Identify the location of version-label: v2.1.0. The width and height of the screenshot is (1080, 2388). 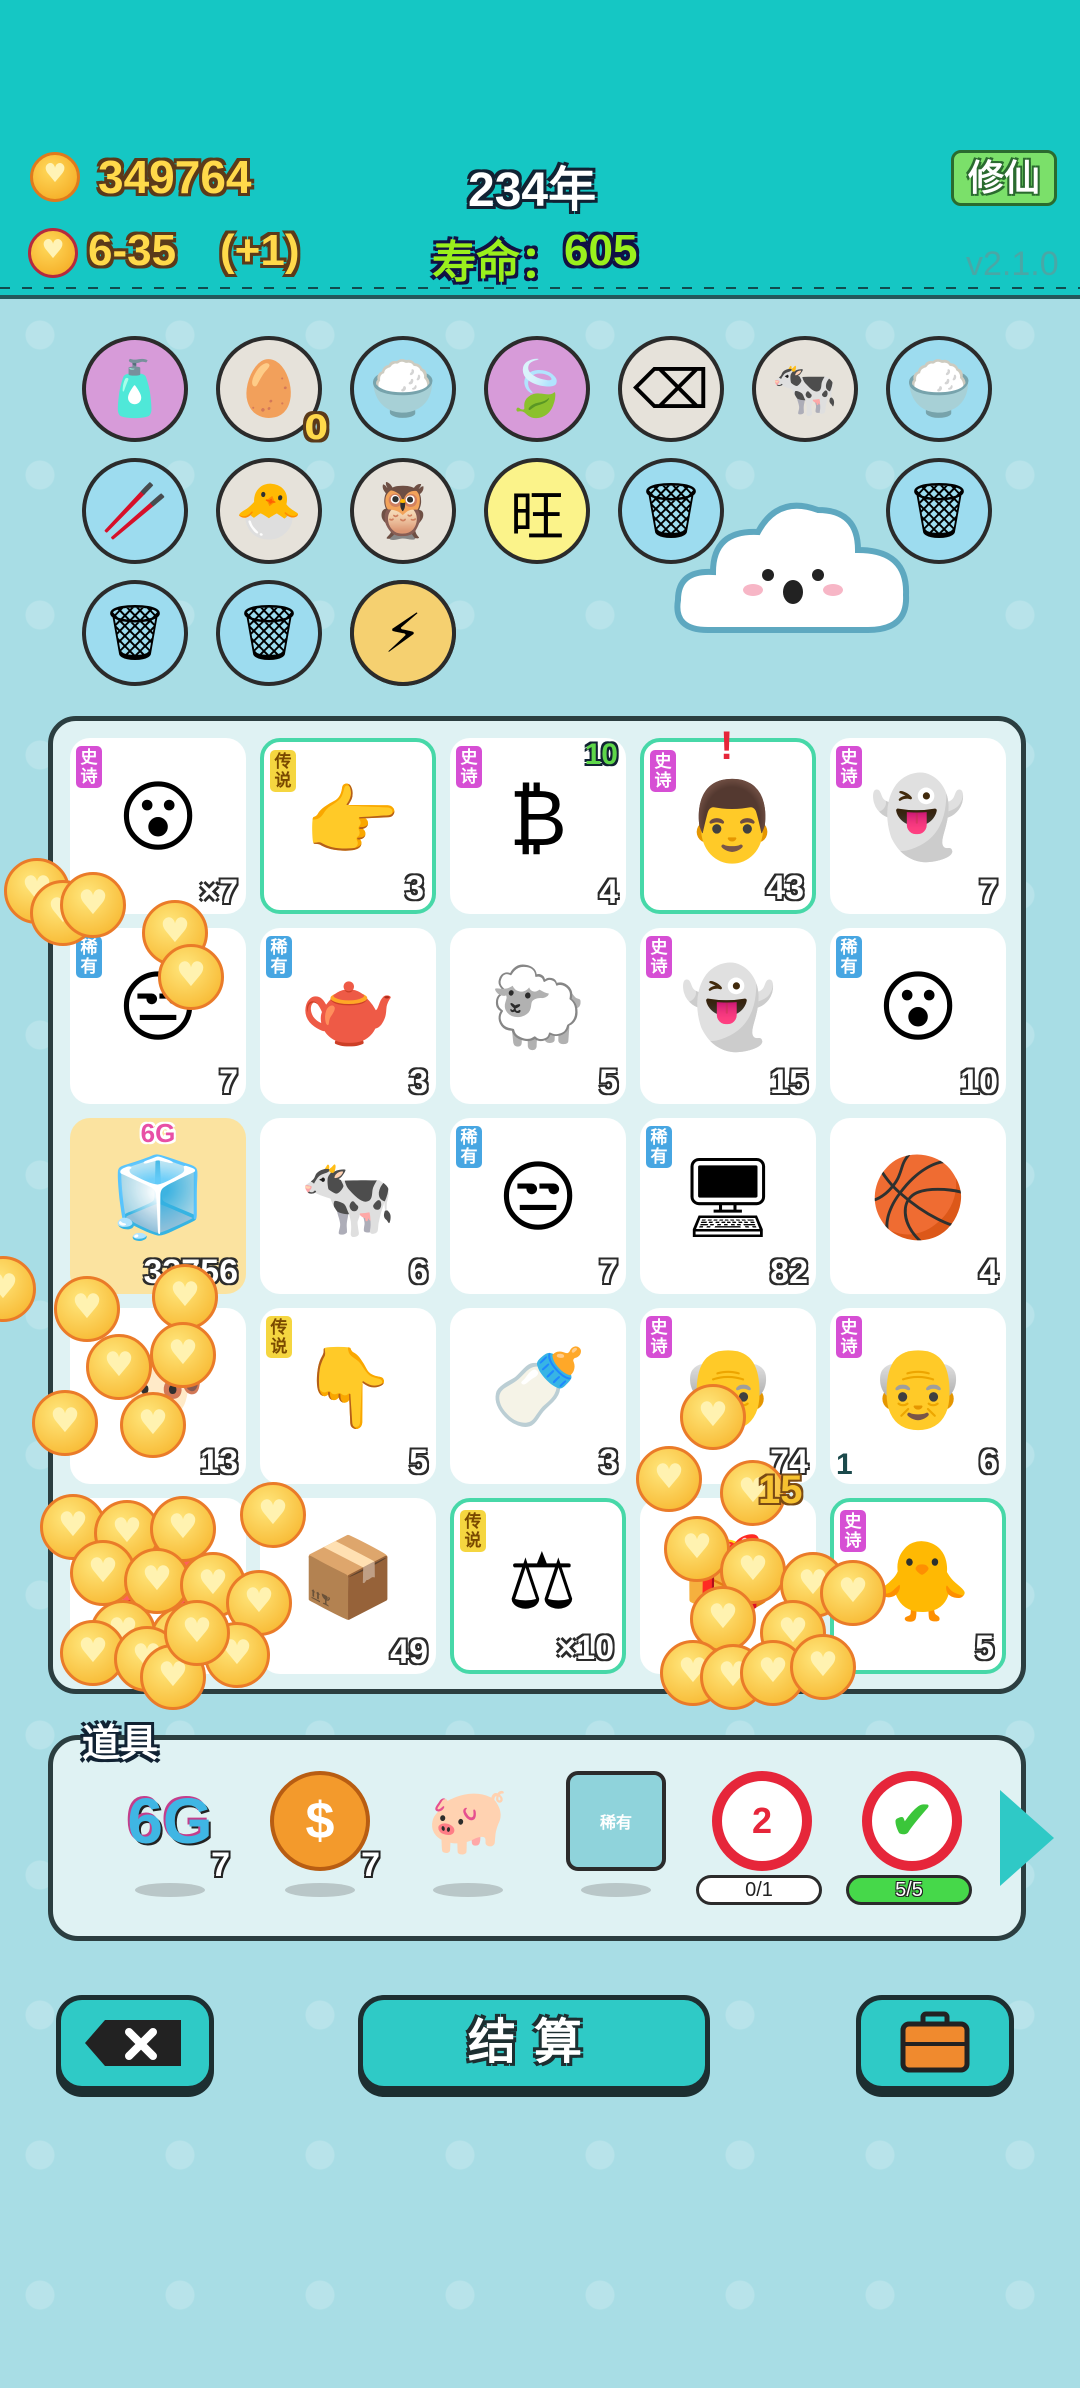
(1012, 264).